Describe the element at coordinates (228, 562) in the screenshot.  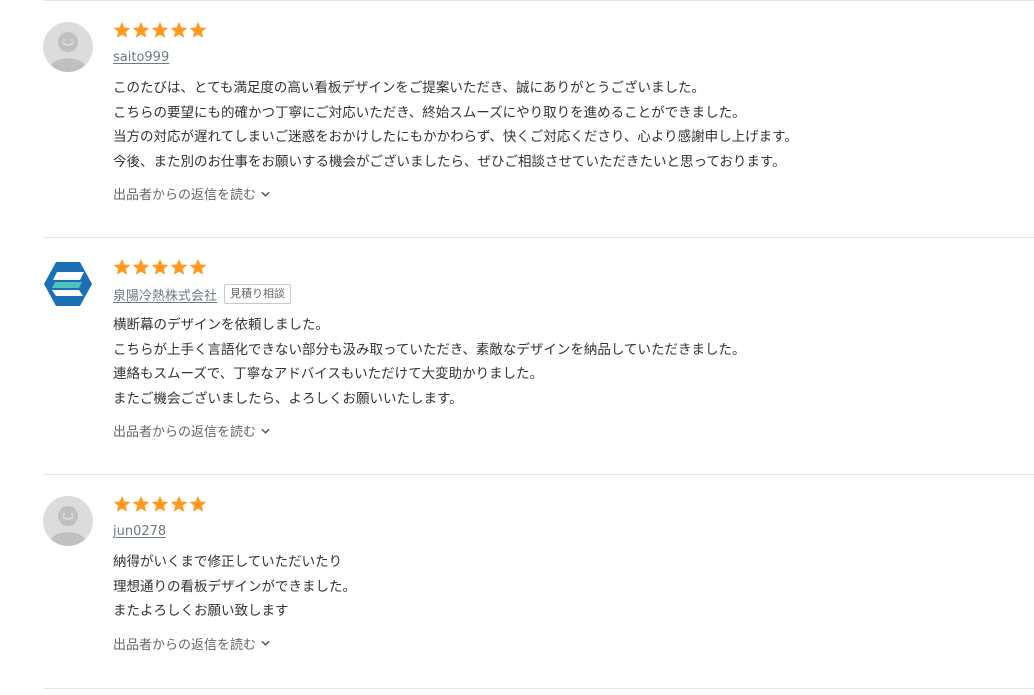
I see `comment-line: 納得がいくまで修正していただいたり` at that location.